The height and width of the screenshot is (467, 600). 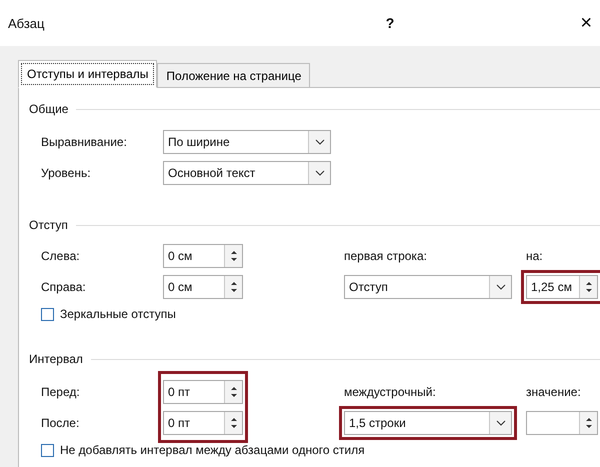 I want to click on dropdown-field: Отступ, so click(x=428, y=286).